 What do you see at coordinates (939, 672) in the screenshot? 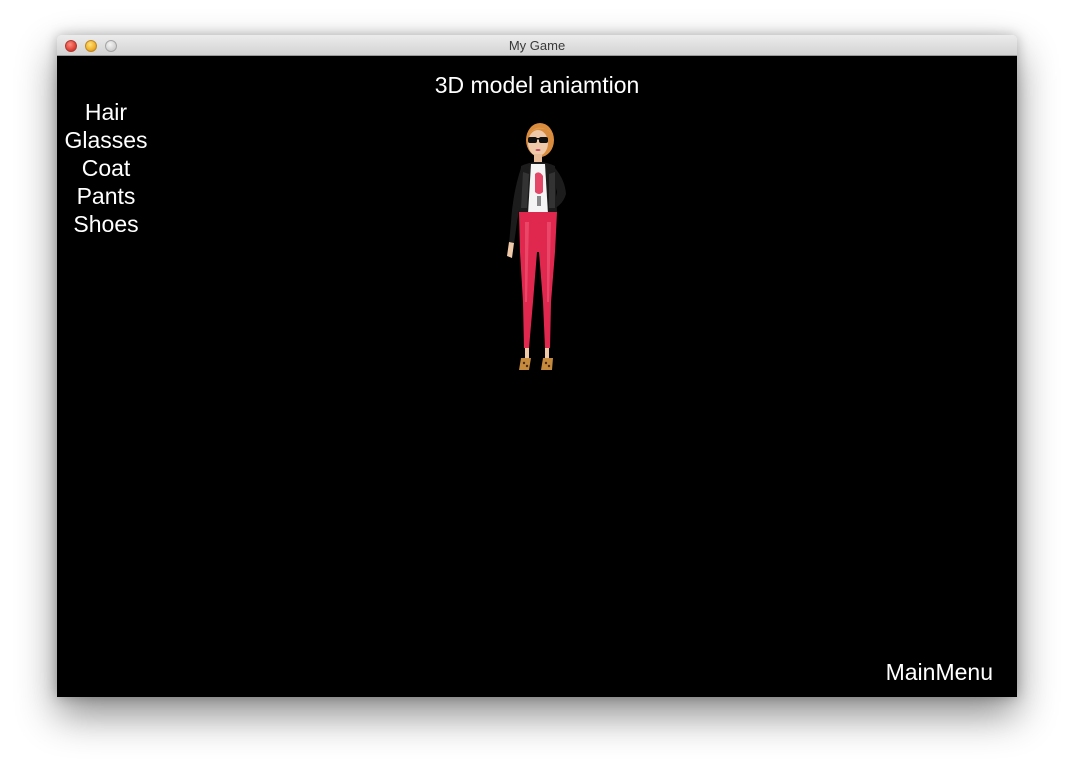
I see `main-menu-button: MainMenu` at bounding box center [939, 672].